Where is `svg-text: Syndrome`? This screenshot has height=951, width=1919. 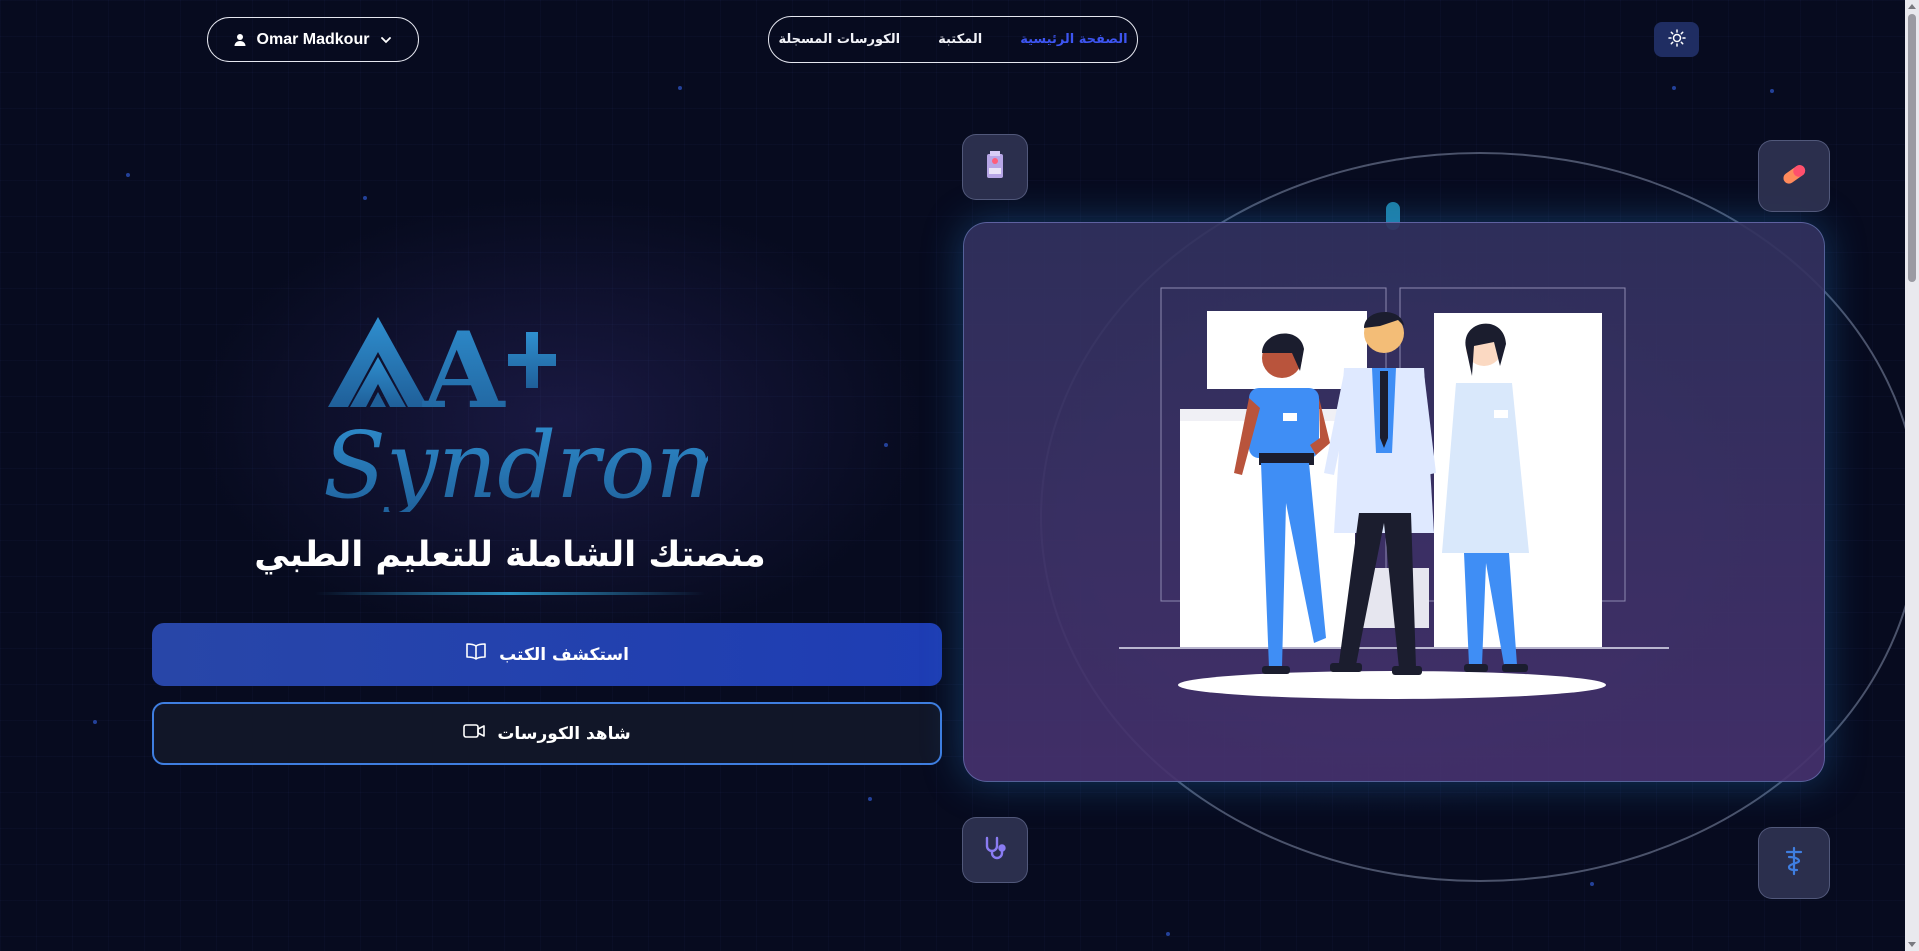 svg-text: Syndrome is located at coordinates (515, 462).